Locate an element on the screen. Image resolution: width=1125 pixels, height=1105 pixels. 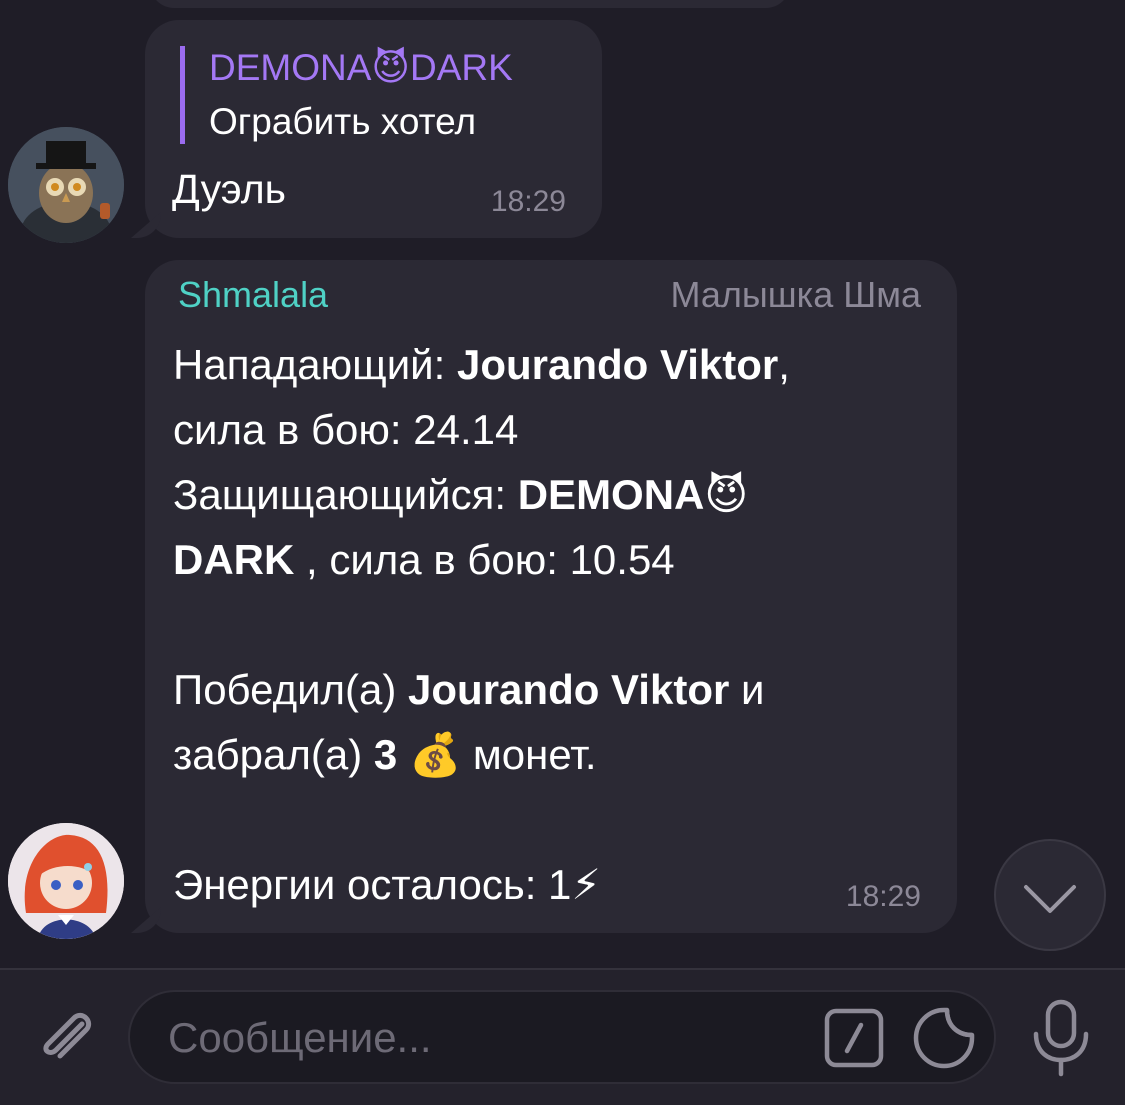
scroll-to-bottom-button is located at coordinates (1050, 895).